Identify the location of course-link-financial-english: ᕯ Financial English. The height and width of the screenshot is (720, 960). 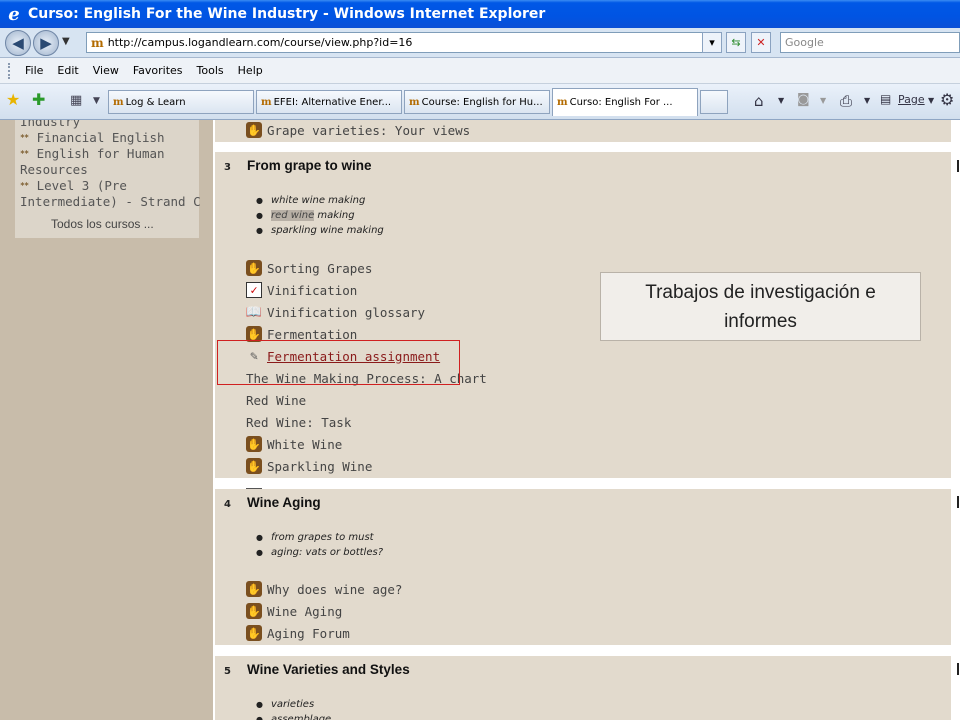
(92, 138).